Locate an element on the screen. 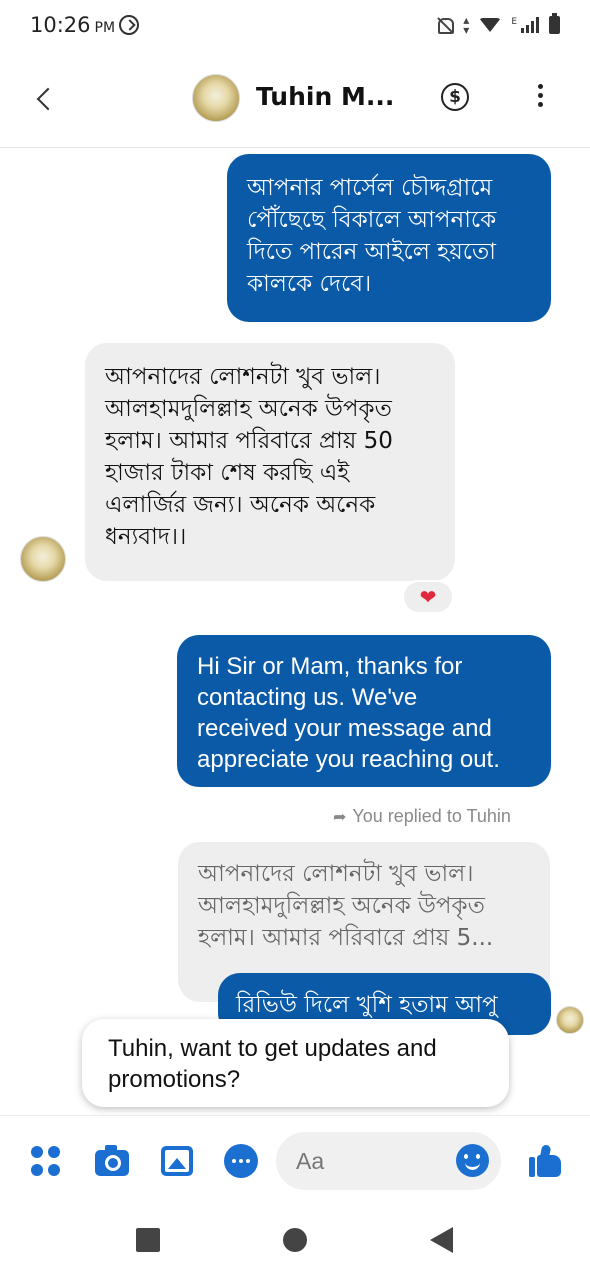 This screenshot has width=590, height=1280. reply-label-text: You replied to Tuhin is located at coordinates (431, 816).